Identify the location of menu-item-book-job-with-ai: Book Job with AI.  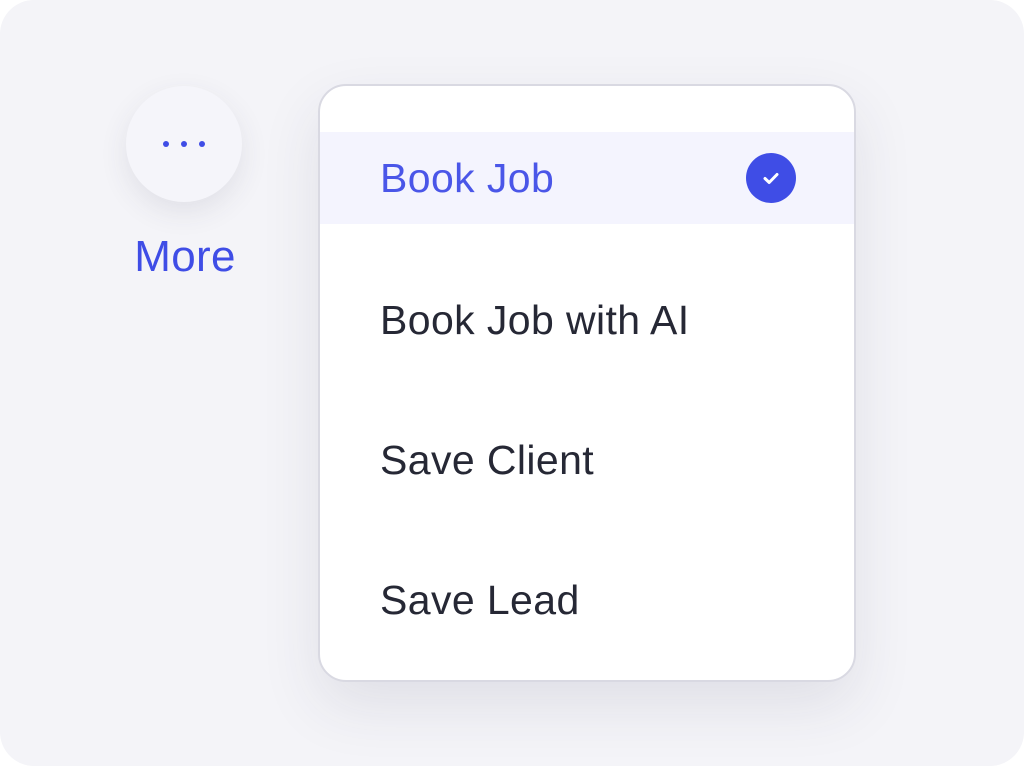
(587, 320).